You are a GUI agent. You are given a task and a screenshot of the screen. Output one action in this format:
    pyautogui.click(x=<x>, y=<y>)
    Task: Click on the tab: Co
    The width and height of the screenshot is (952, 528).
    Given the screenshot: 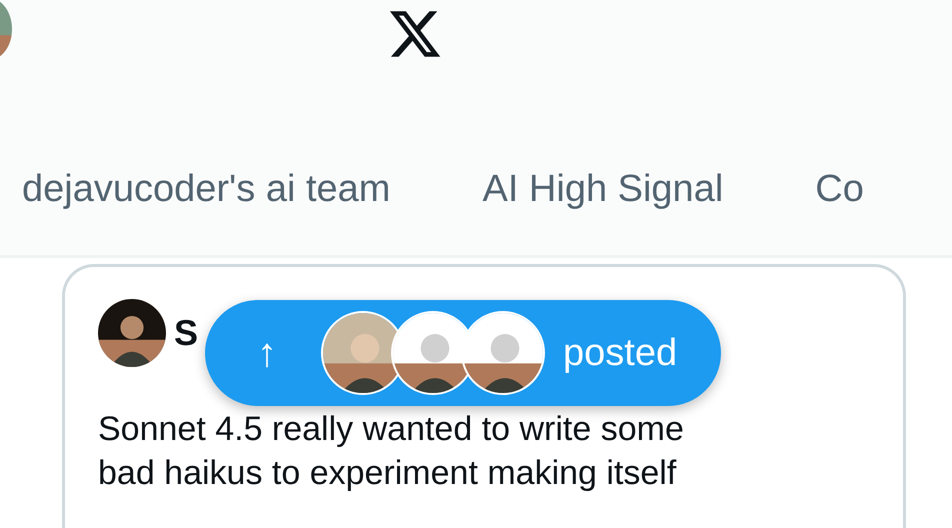 What is the action you would take?
    pyautogui.click(x=839, y=190)
    